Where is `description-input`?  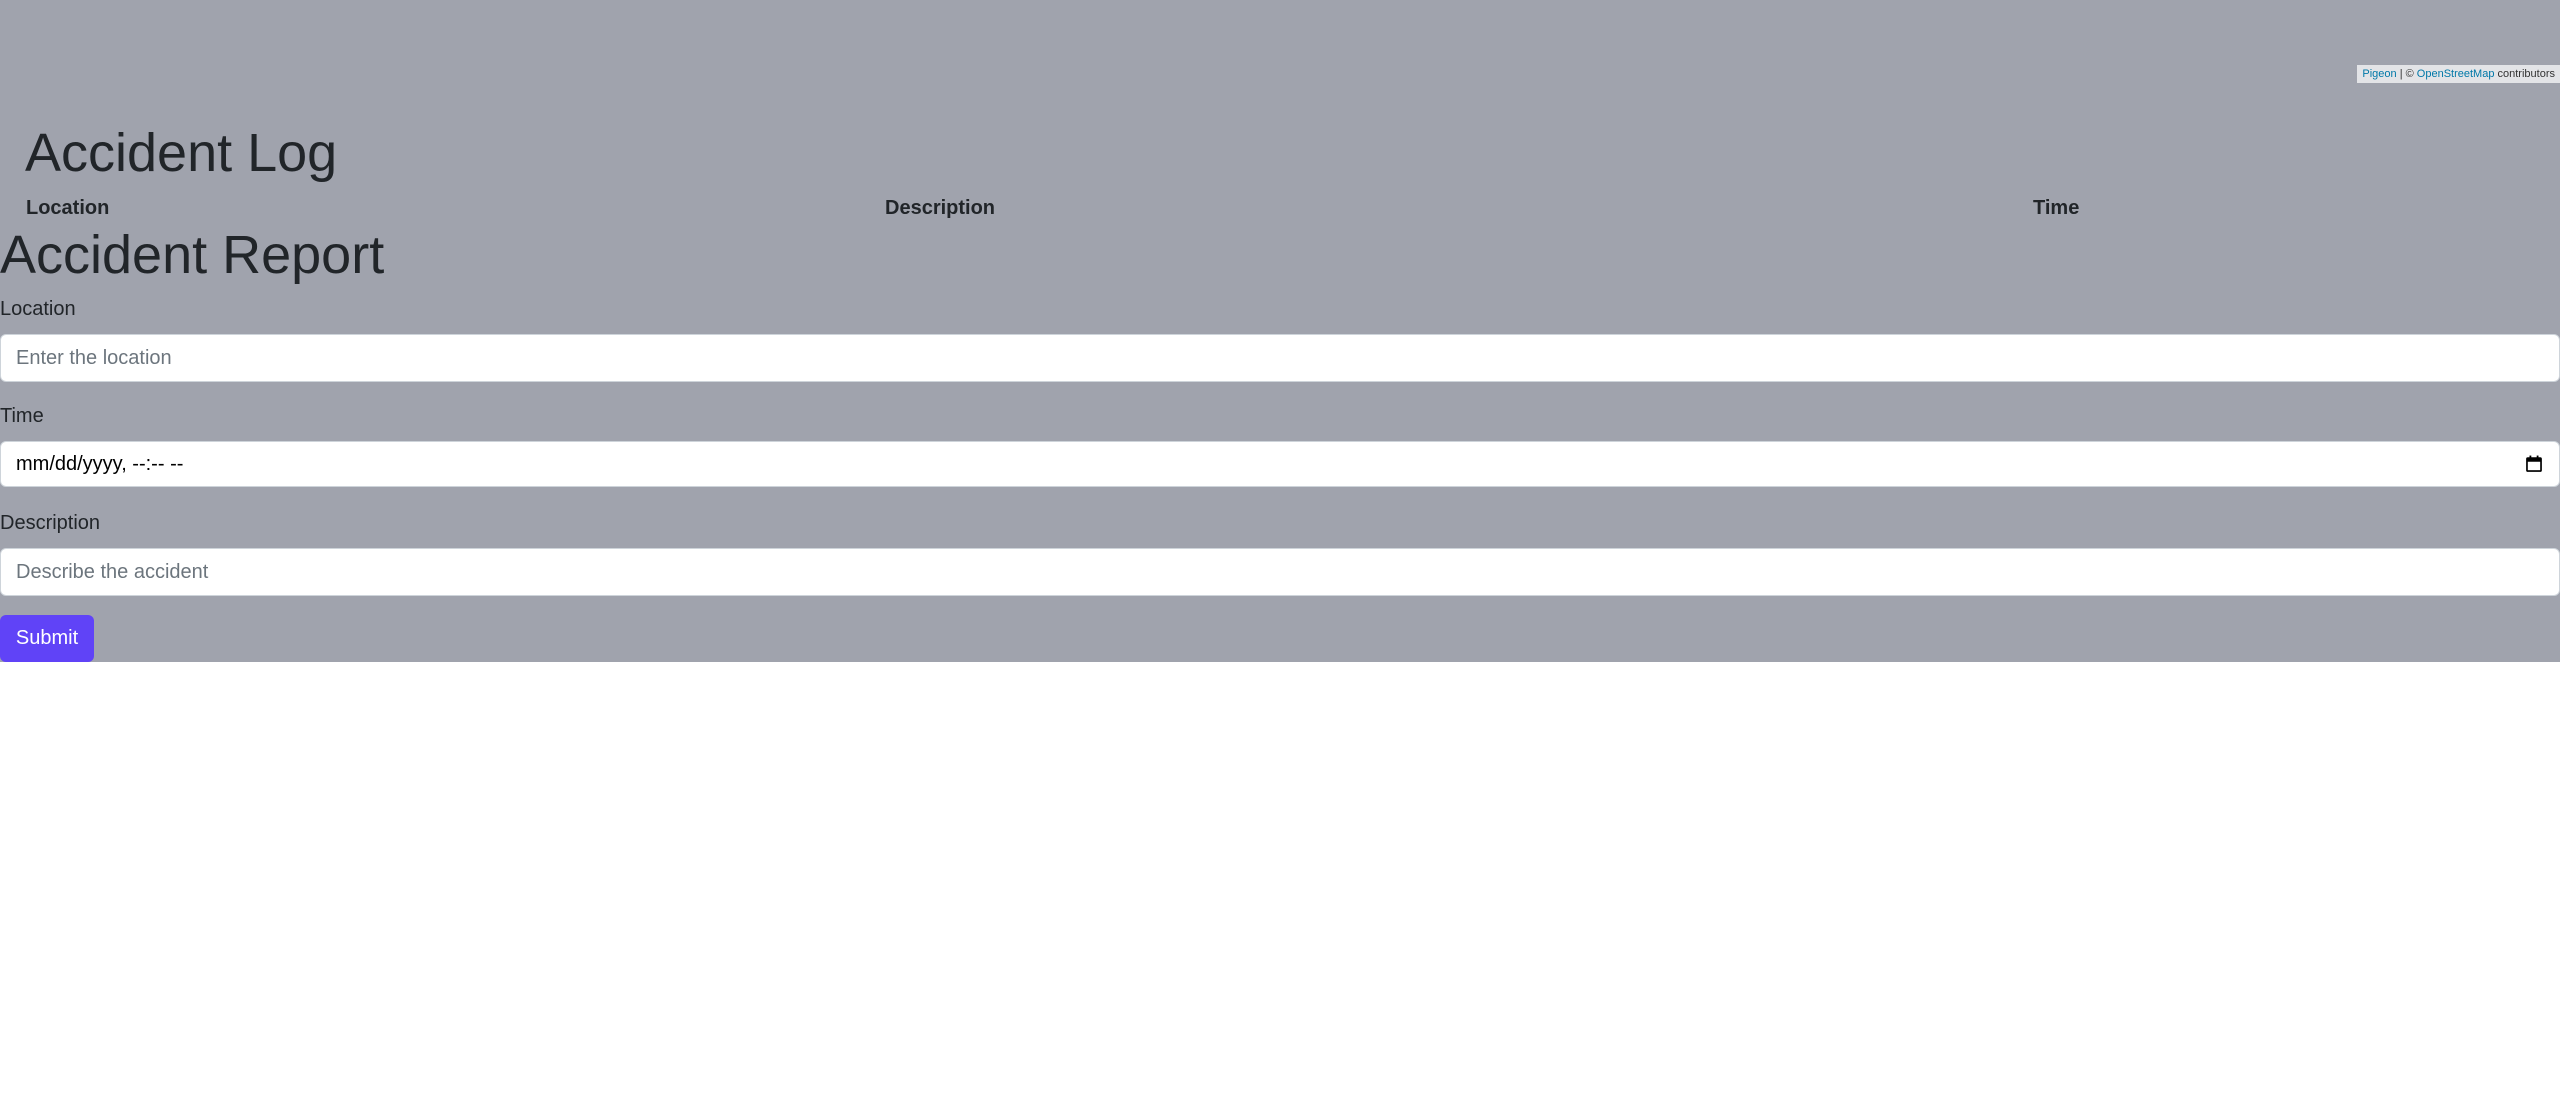 description-input is located at coordinates (1280, 572).